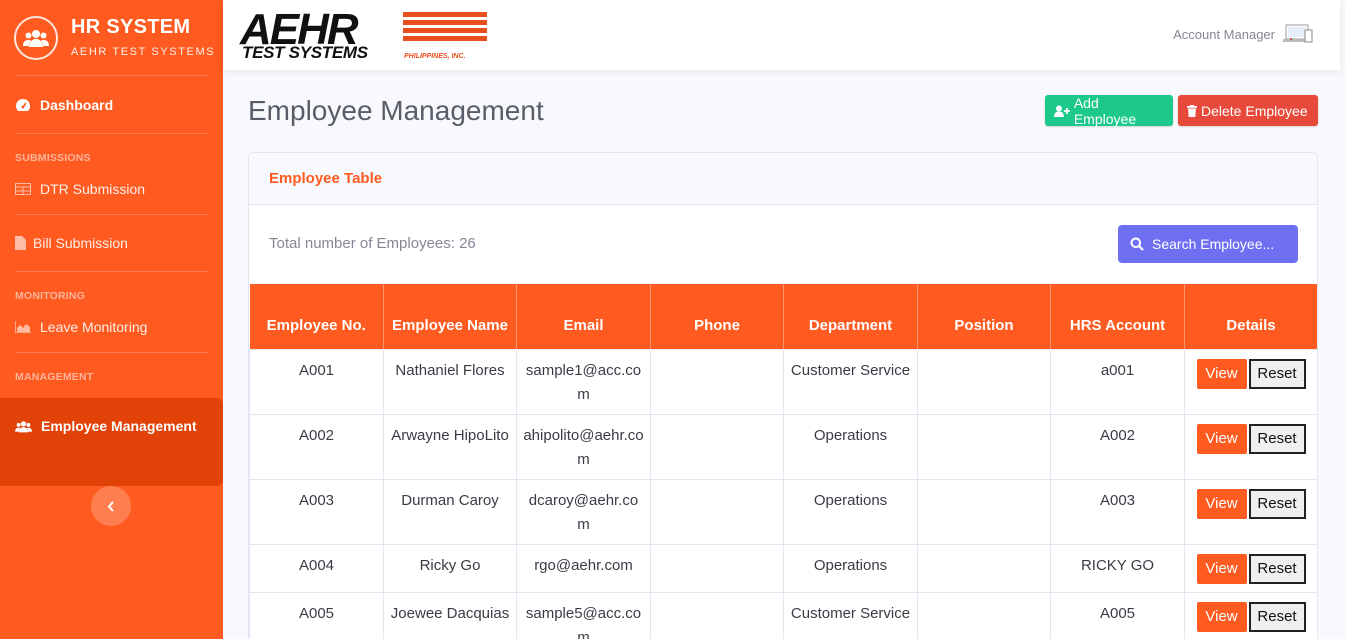  I want to click on users-icon, so click(36, 37).